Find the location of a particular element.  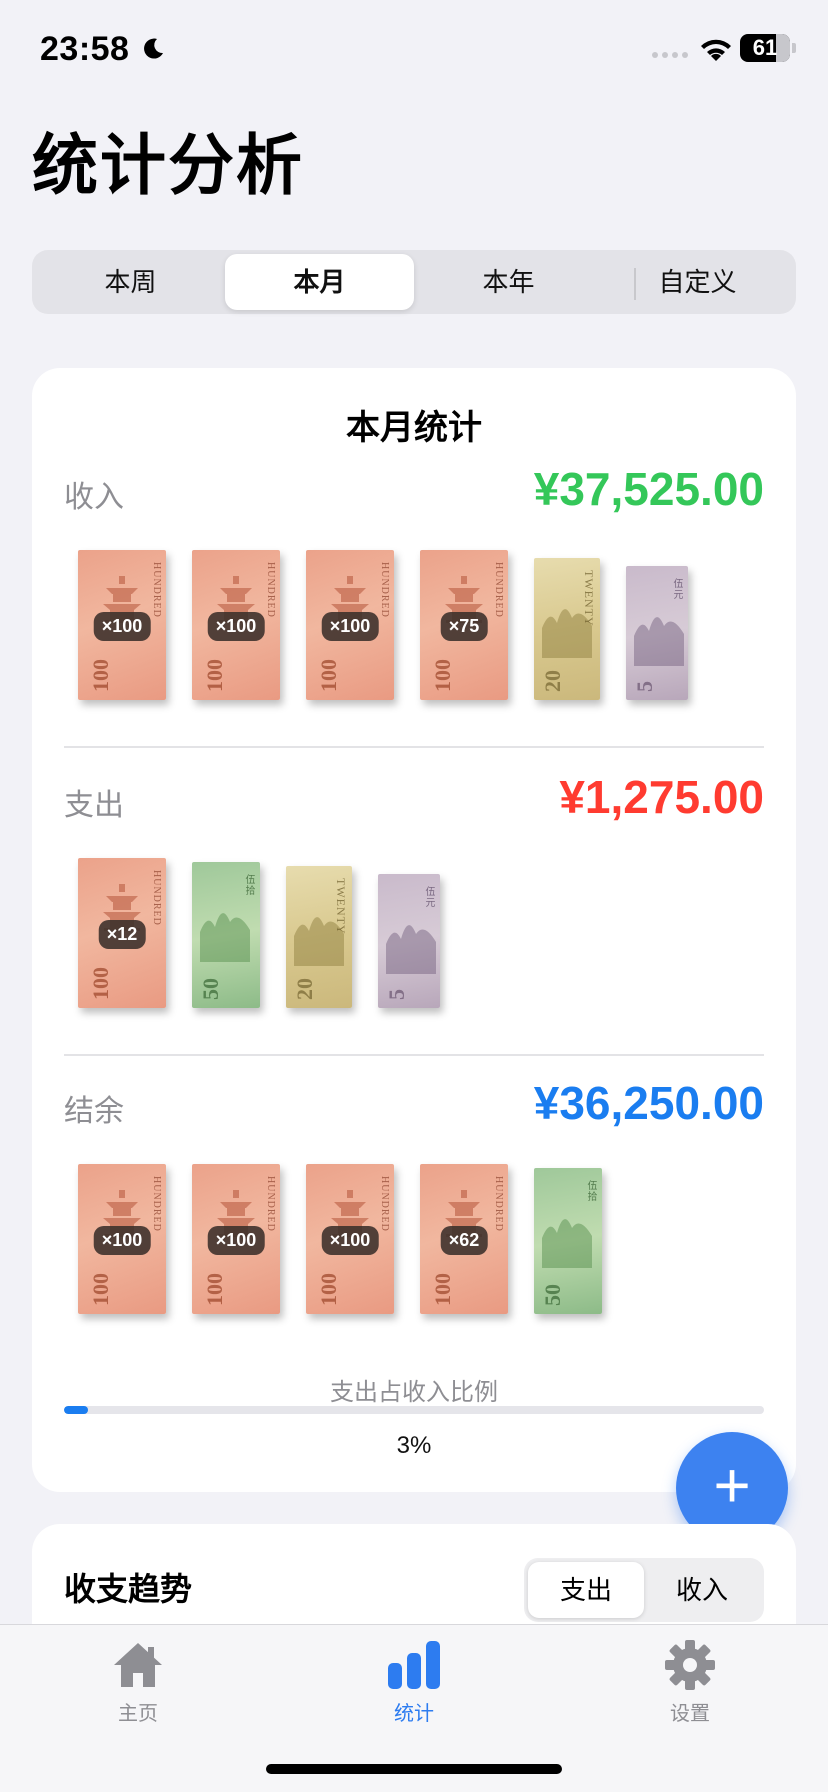

income-label: 收入 is located at coordinates (94, 497).